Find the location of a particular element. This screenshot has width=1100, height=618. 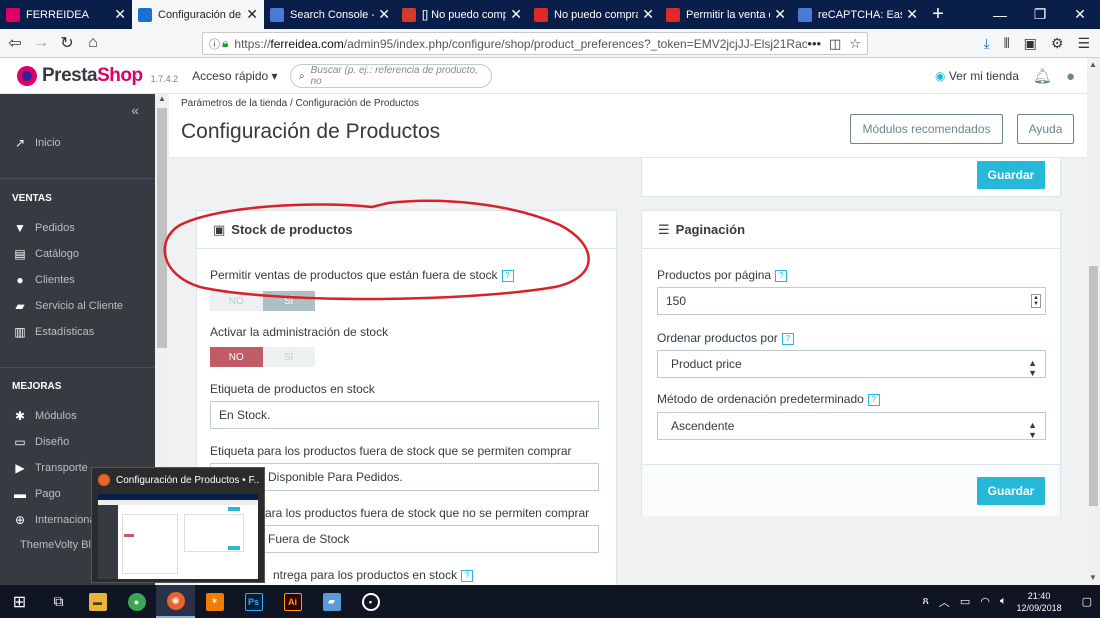

help-button: Ayuda is located at coordinates (1045, 129).